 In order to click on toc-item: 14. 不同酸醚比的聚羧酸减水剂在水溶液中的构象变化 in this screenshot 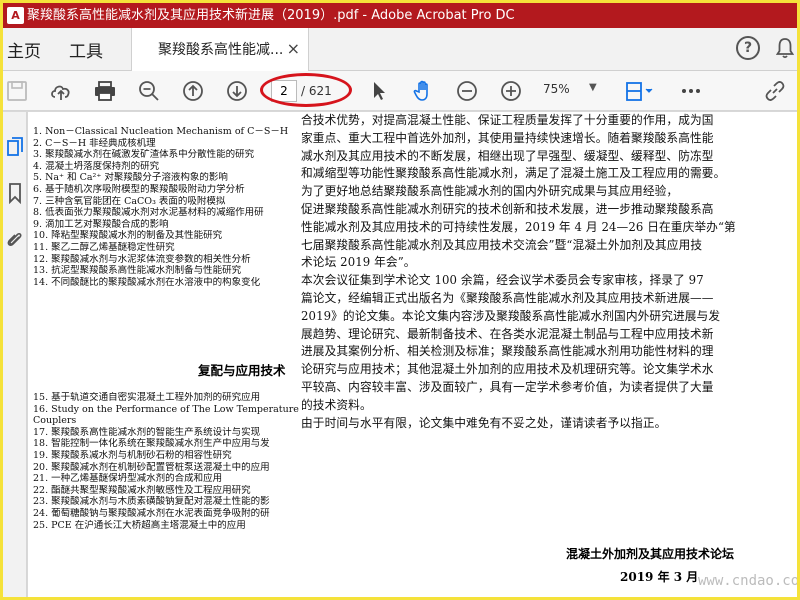, I will do `click(167, 283)`.